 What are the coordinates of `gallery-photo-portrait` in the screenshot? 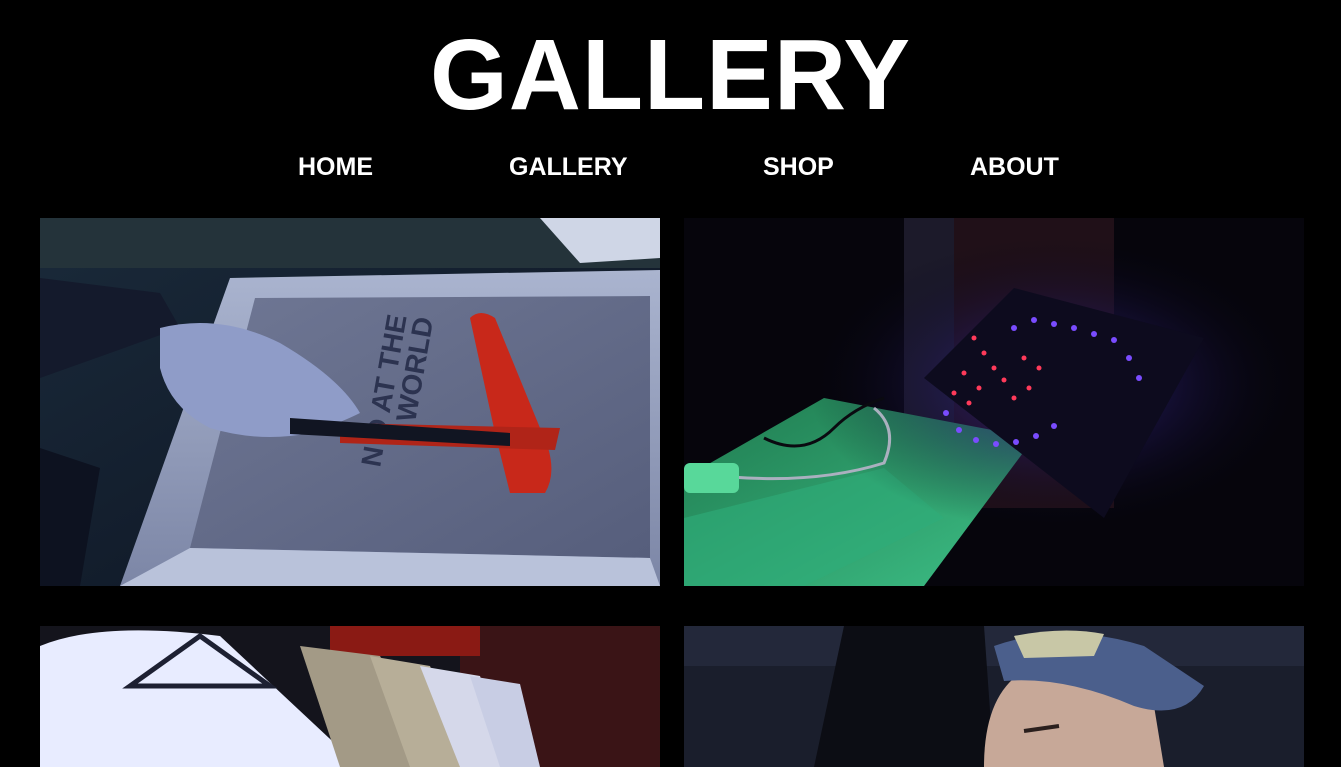 It's located at (994, 696).